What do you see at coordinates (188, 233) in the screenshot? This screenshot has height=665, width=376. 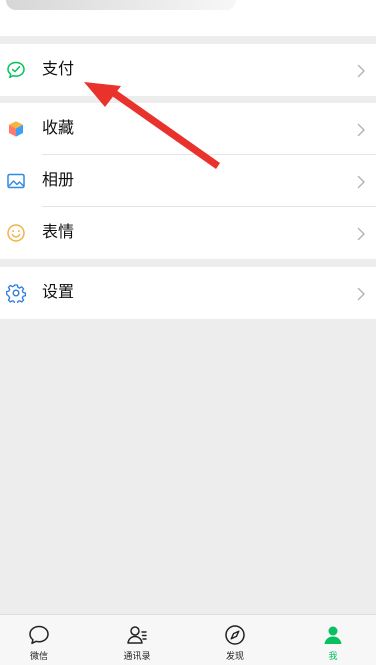 I see `menu-item-stickers: 表情` at bounding box center [188, 233].